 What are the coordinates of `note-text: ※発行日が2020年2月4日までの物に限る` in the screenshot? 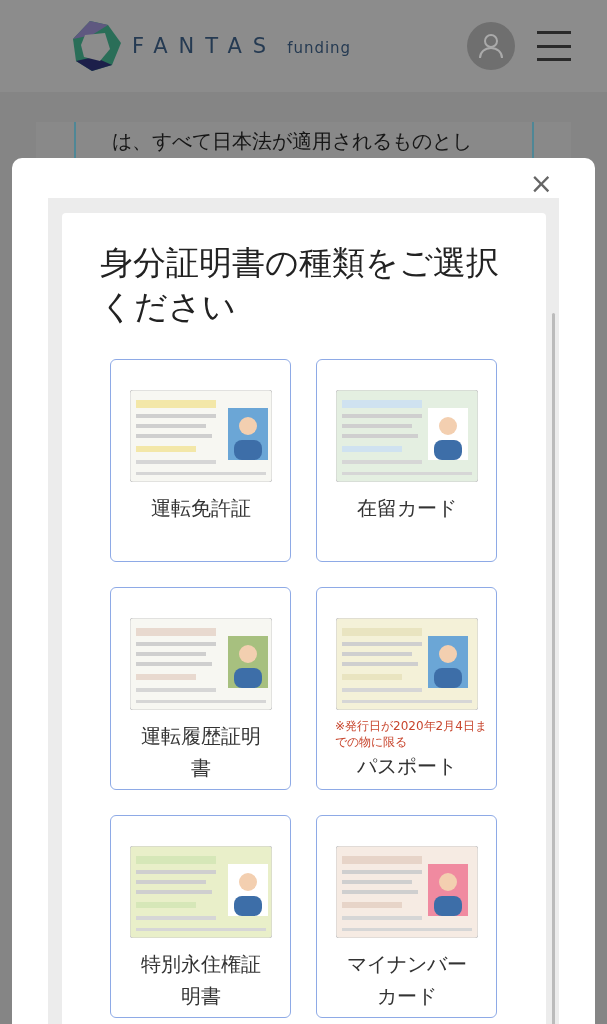 It's located at (411, 734).